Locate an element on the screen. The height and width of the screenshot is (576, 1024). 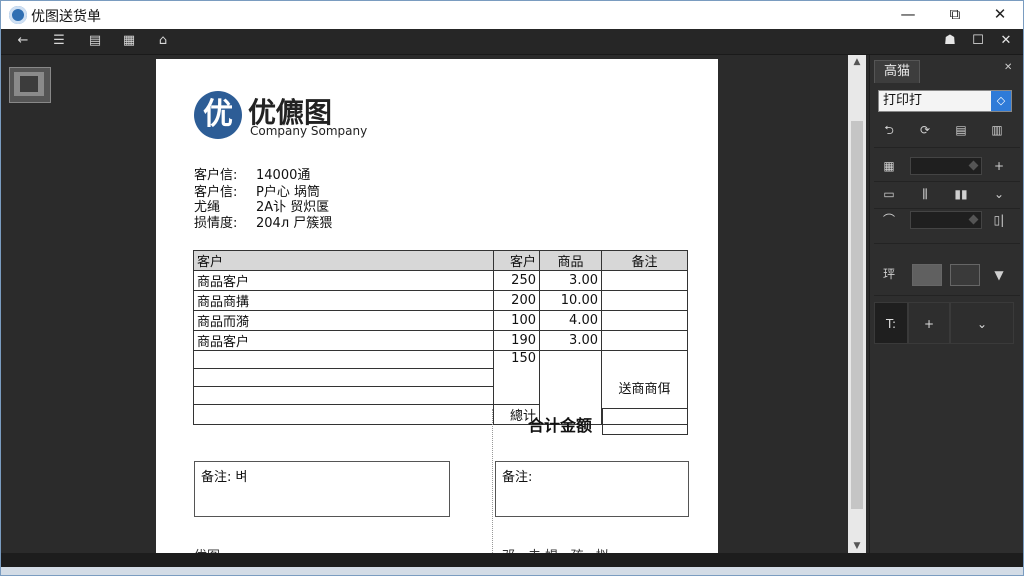
window-bottom-edge is located at coordinates (512, 571).